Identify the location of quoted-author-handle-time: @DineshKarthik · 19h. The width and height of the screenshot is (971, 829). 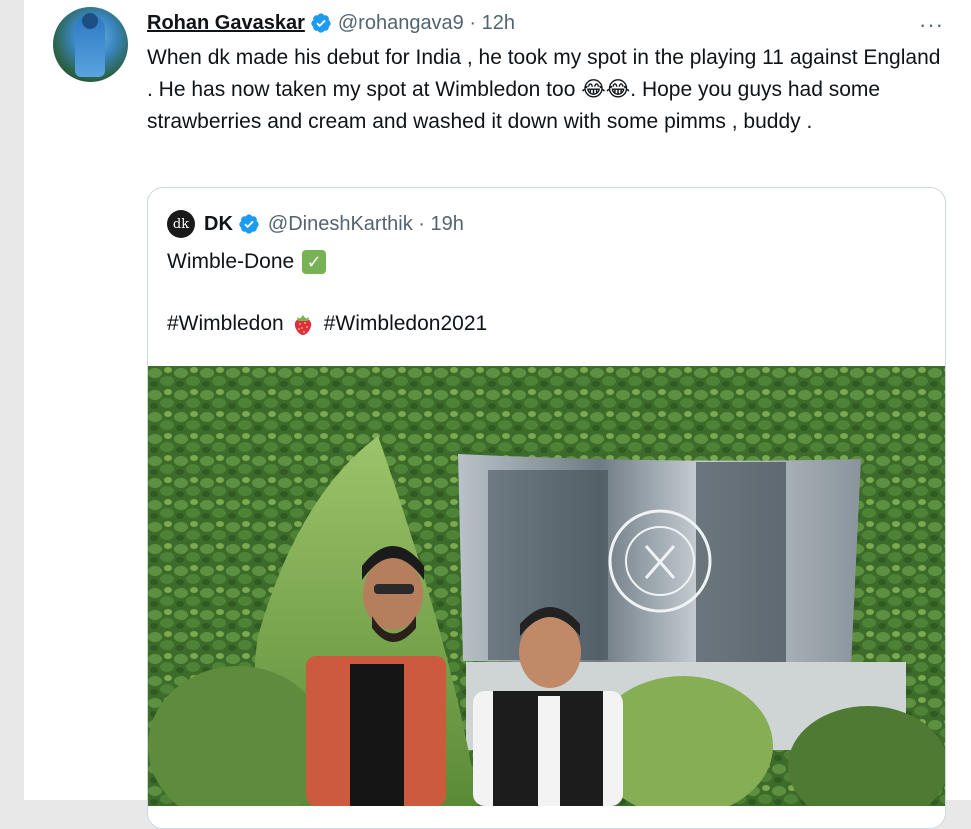
(366, 224).